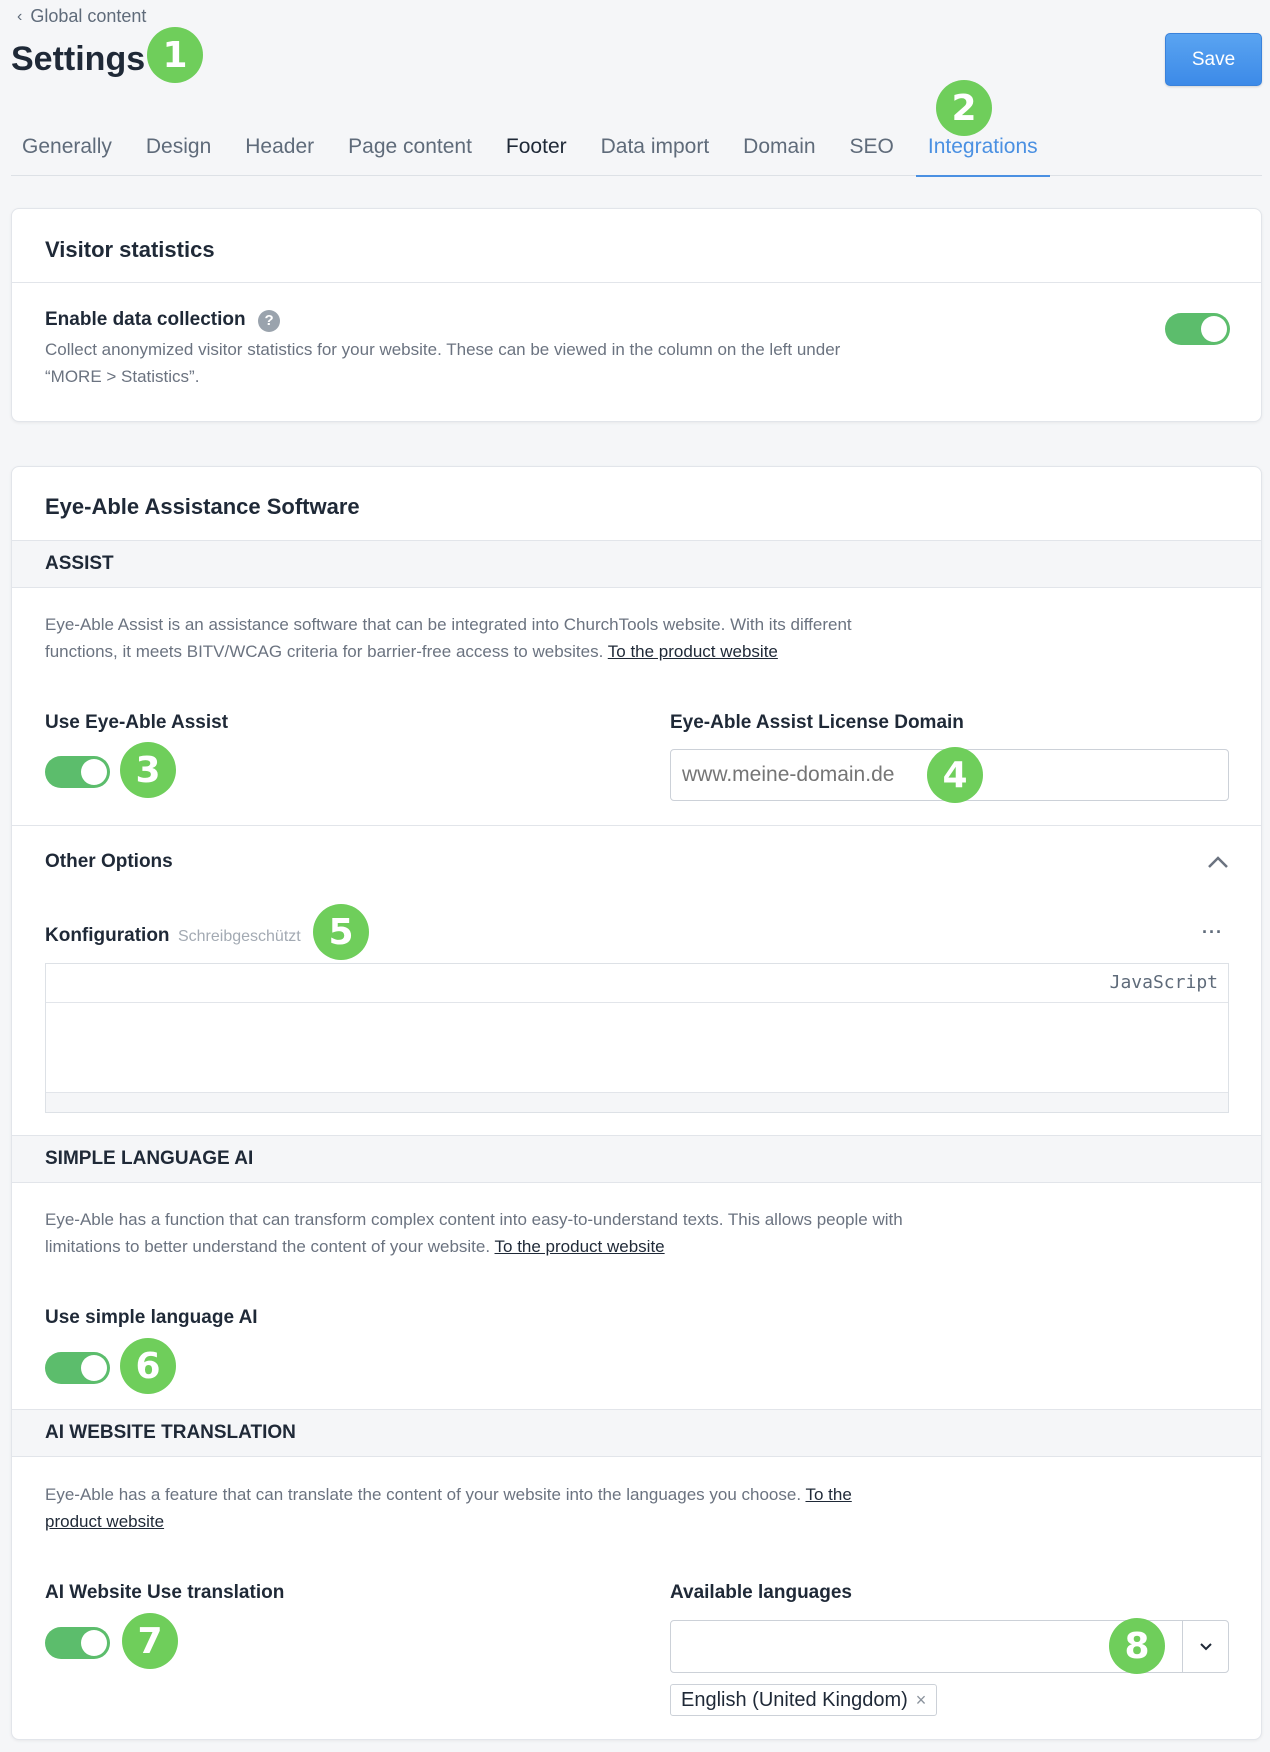 The height and width of the screenshot is (1752, 1270). What do you see at coordinates (20, 16) in the screenshot?
I see `chevron-left-icon: ‹` at bounding box center [20, 16].